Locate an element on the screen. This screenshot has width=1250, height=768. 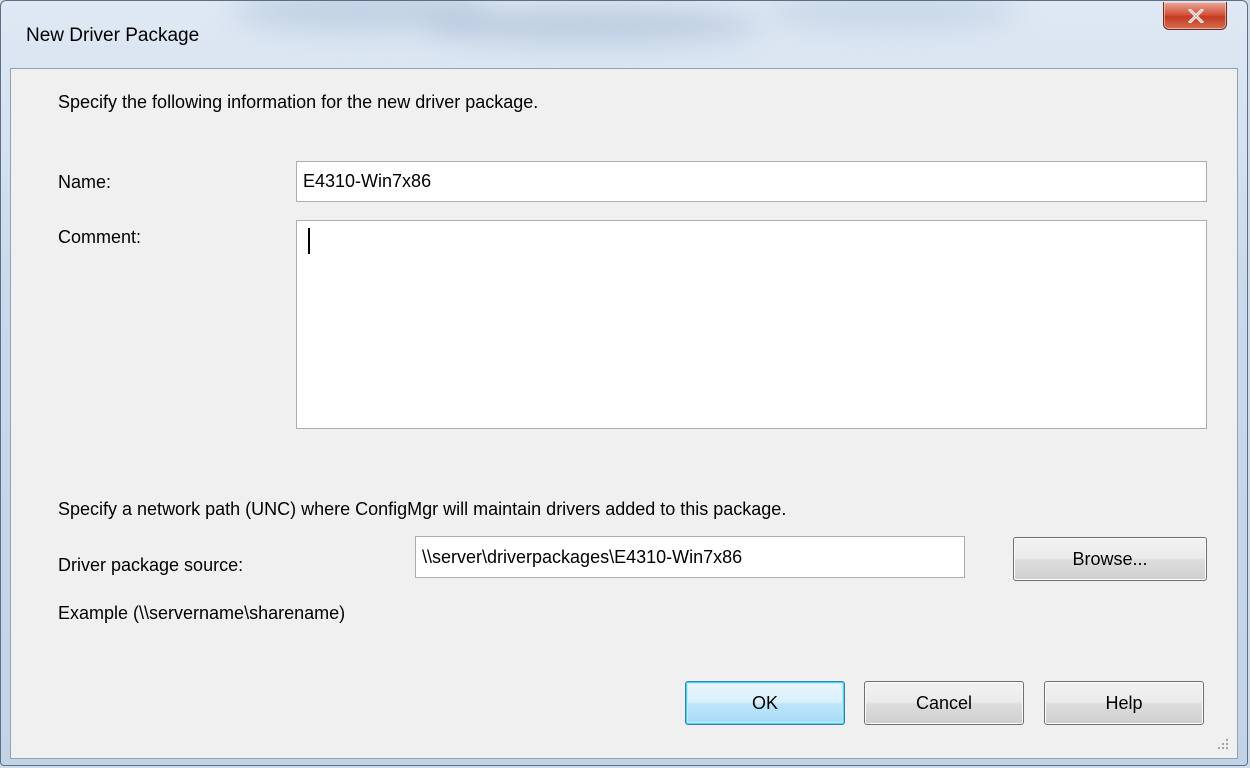
comment-label: Comment: is located at coordinates (100, 237).